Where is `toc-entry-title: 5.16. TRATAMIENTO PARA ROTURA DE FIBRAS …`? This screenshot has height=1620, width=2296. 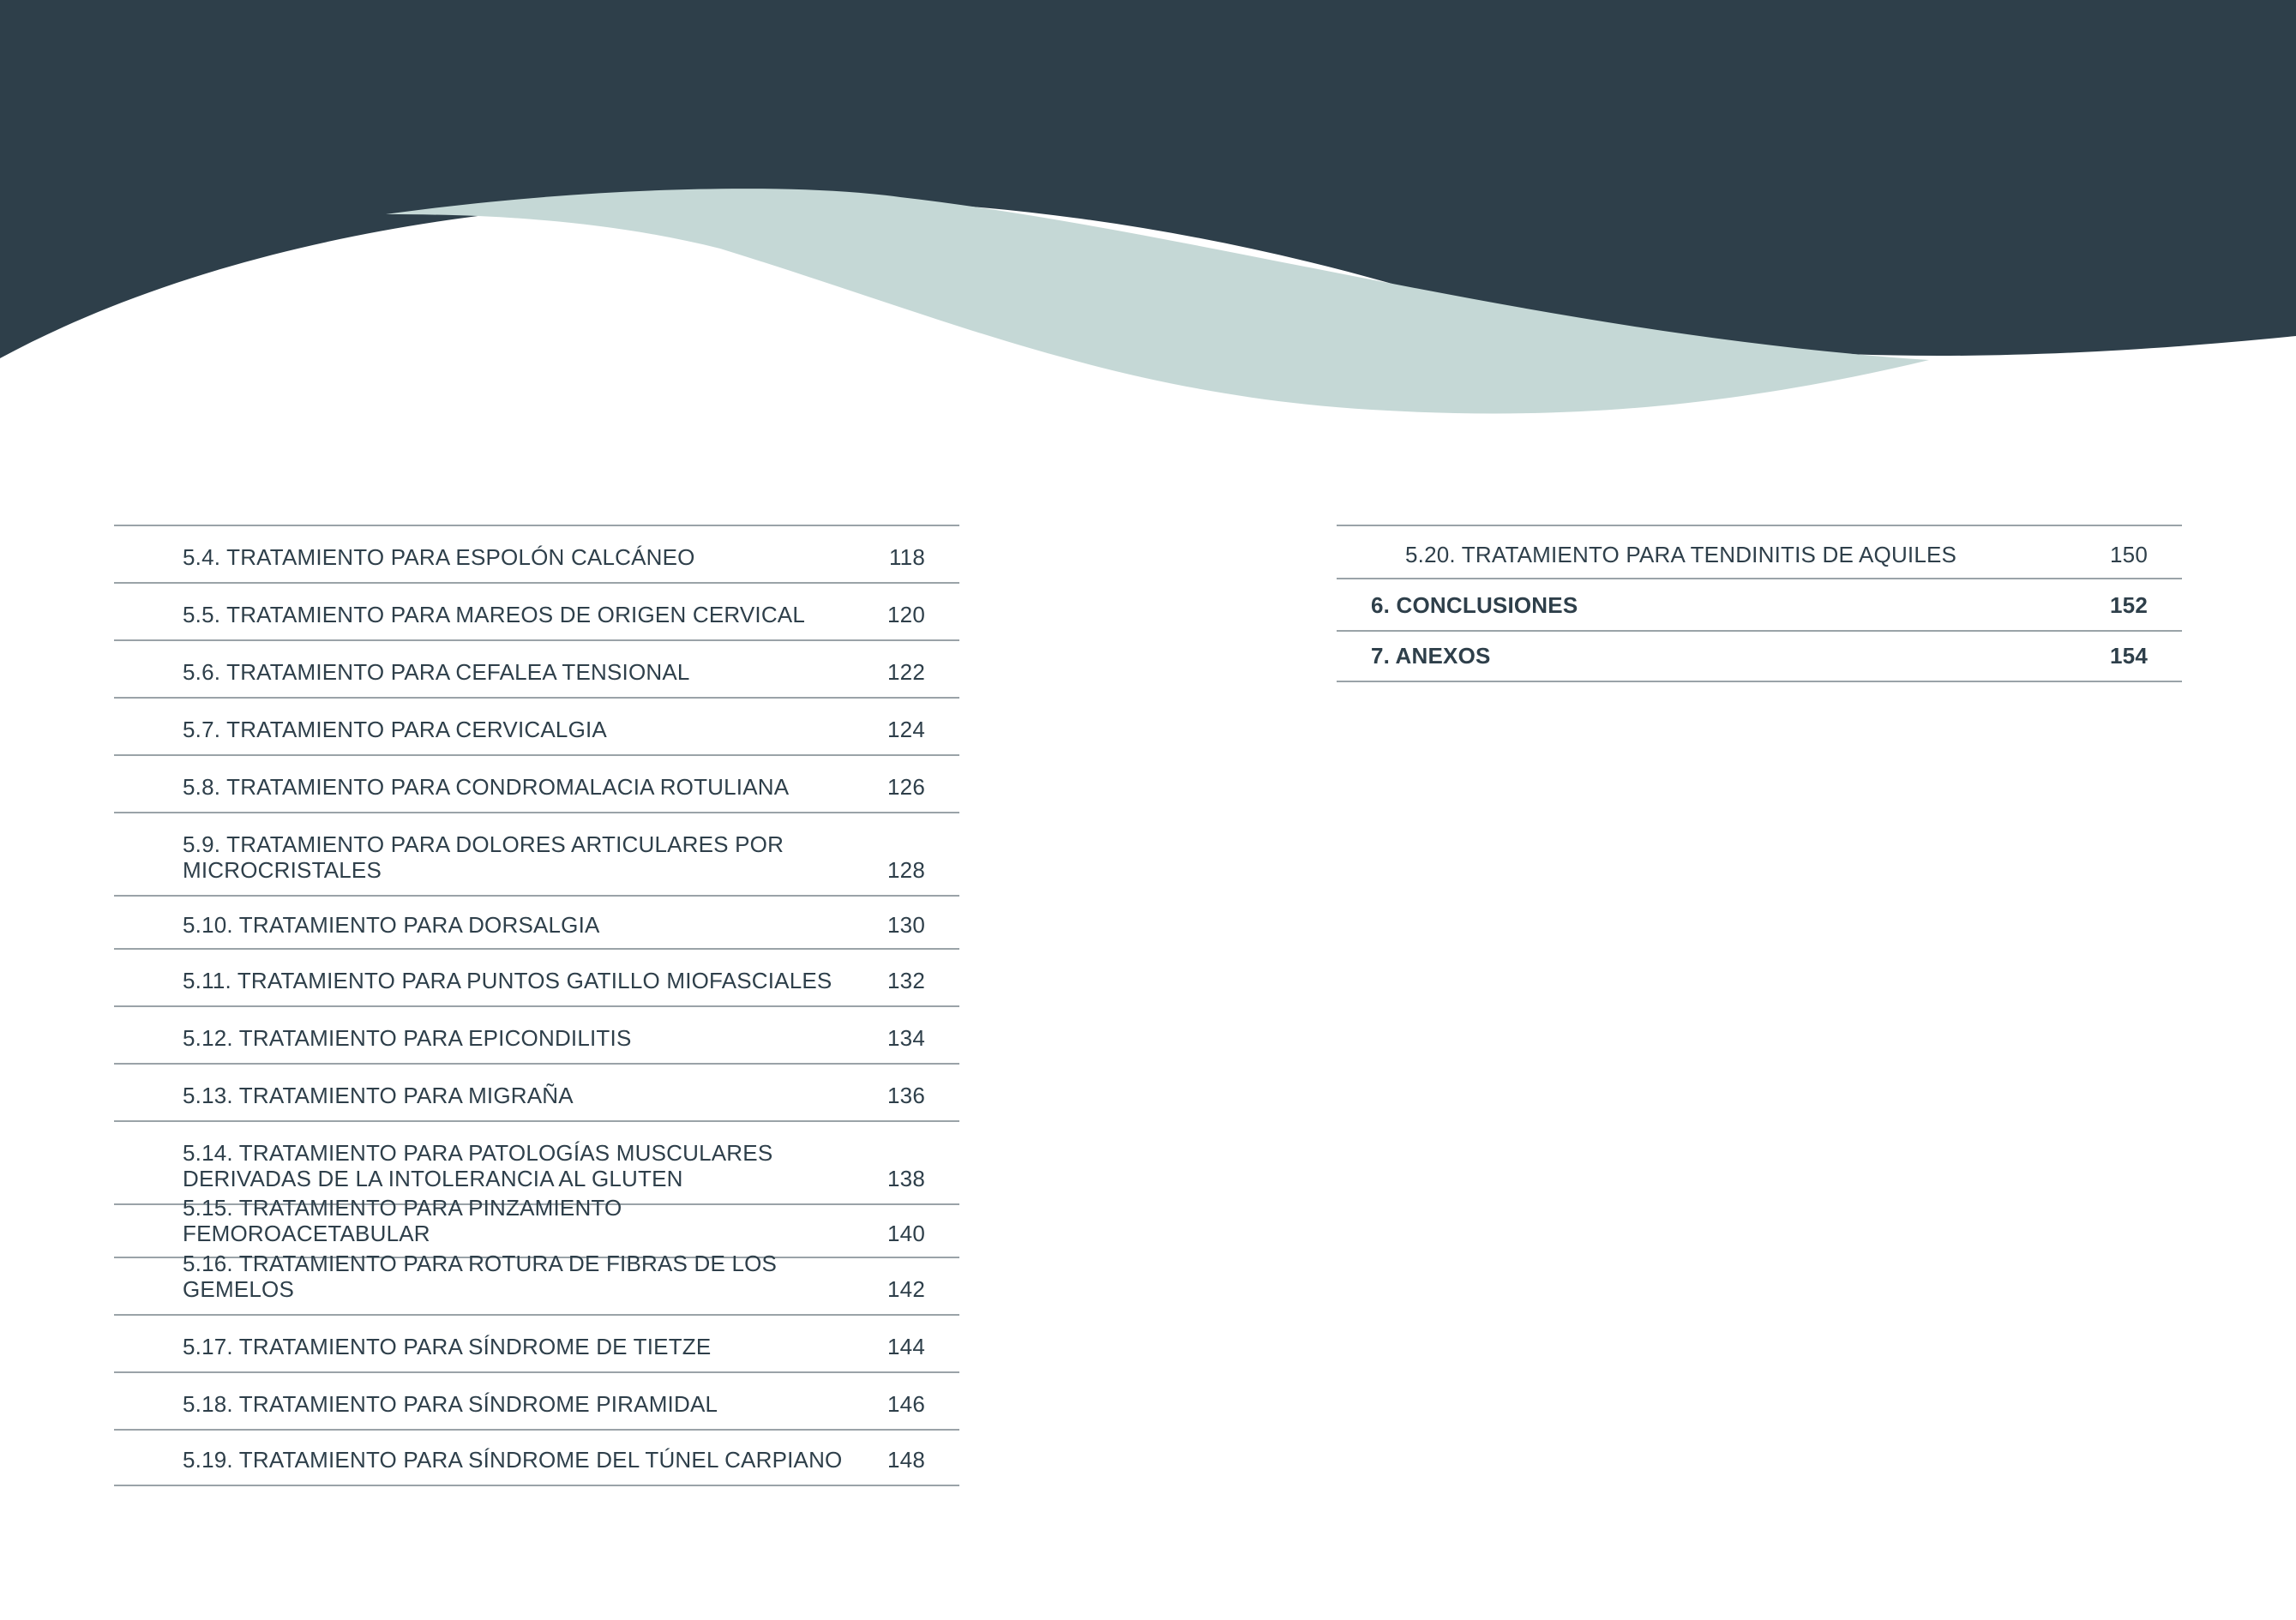
toc-entry-title: 5.16. TRATAMIENTO PARA ROTURA DE FIBRAS … is located at coordinates (480, 1276).